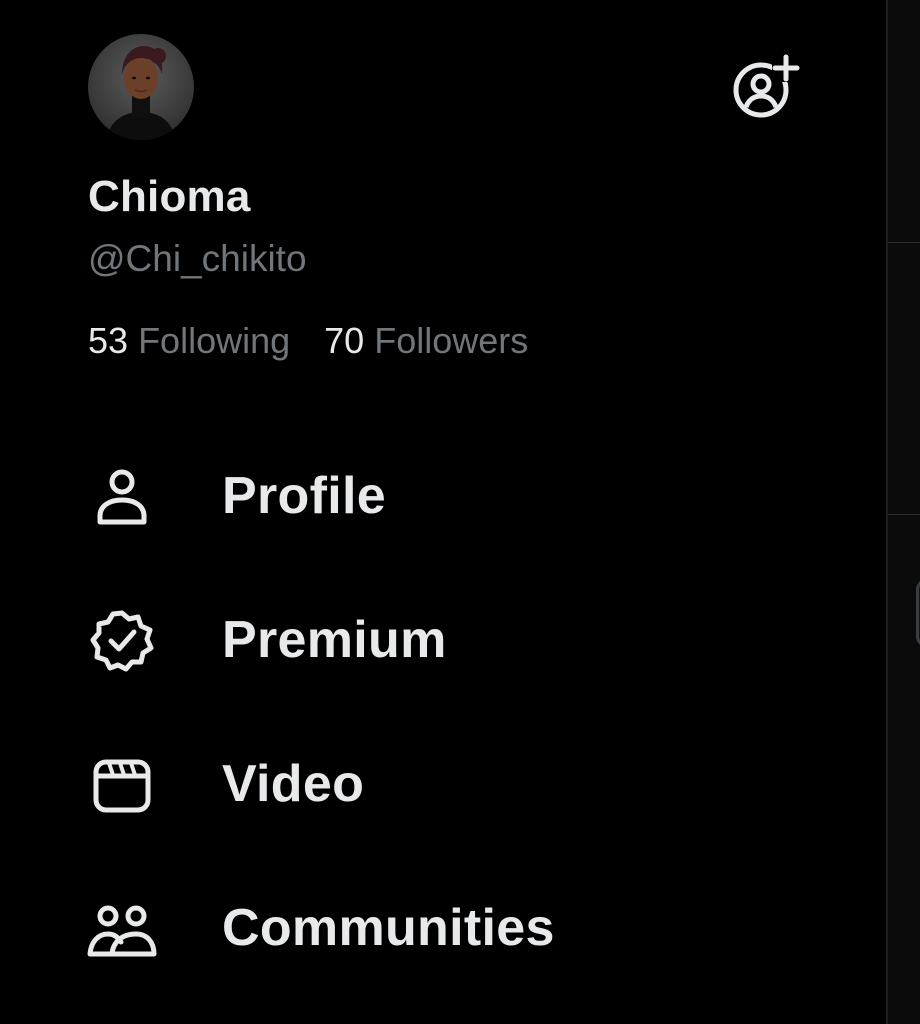  What do you see at coordinates (122, 640) in the screenshot?
I see `verified-badge-icon` at bounding box center [122, 640].